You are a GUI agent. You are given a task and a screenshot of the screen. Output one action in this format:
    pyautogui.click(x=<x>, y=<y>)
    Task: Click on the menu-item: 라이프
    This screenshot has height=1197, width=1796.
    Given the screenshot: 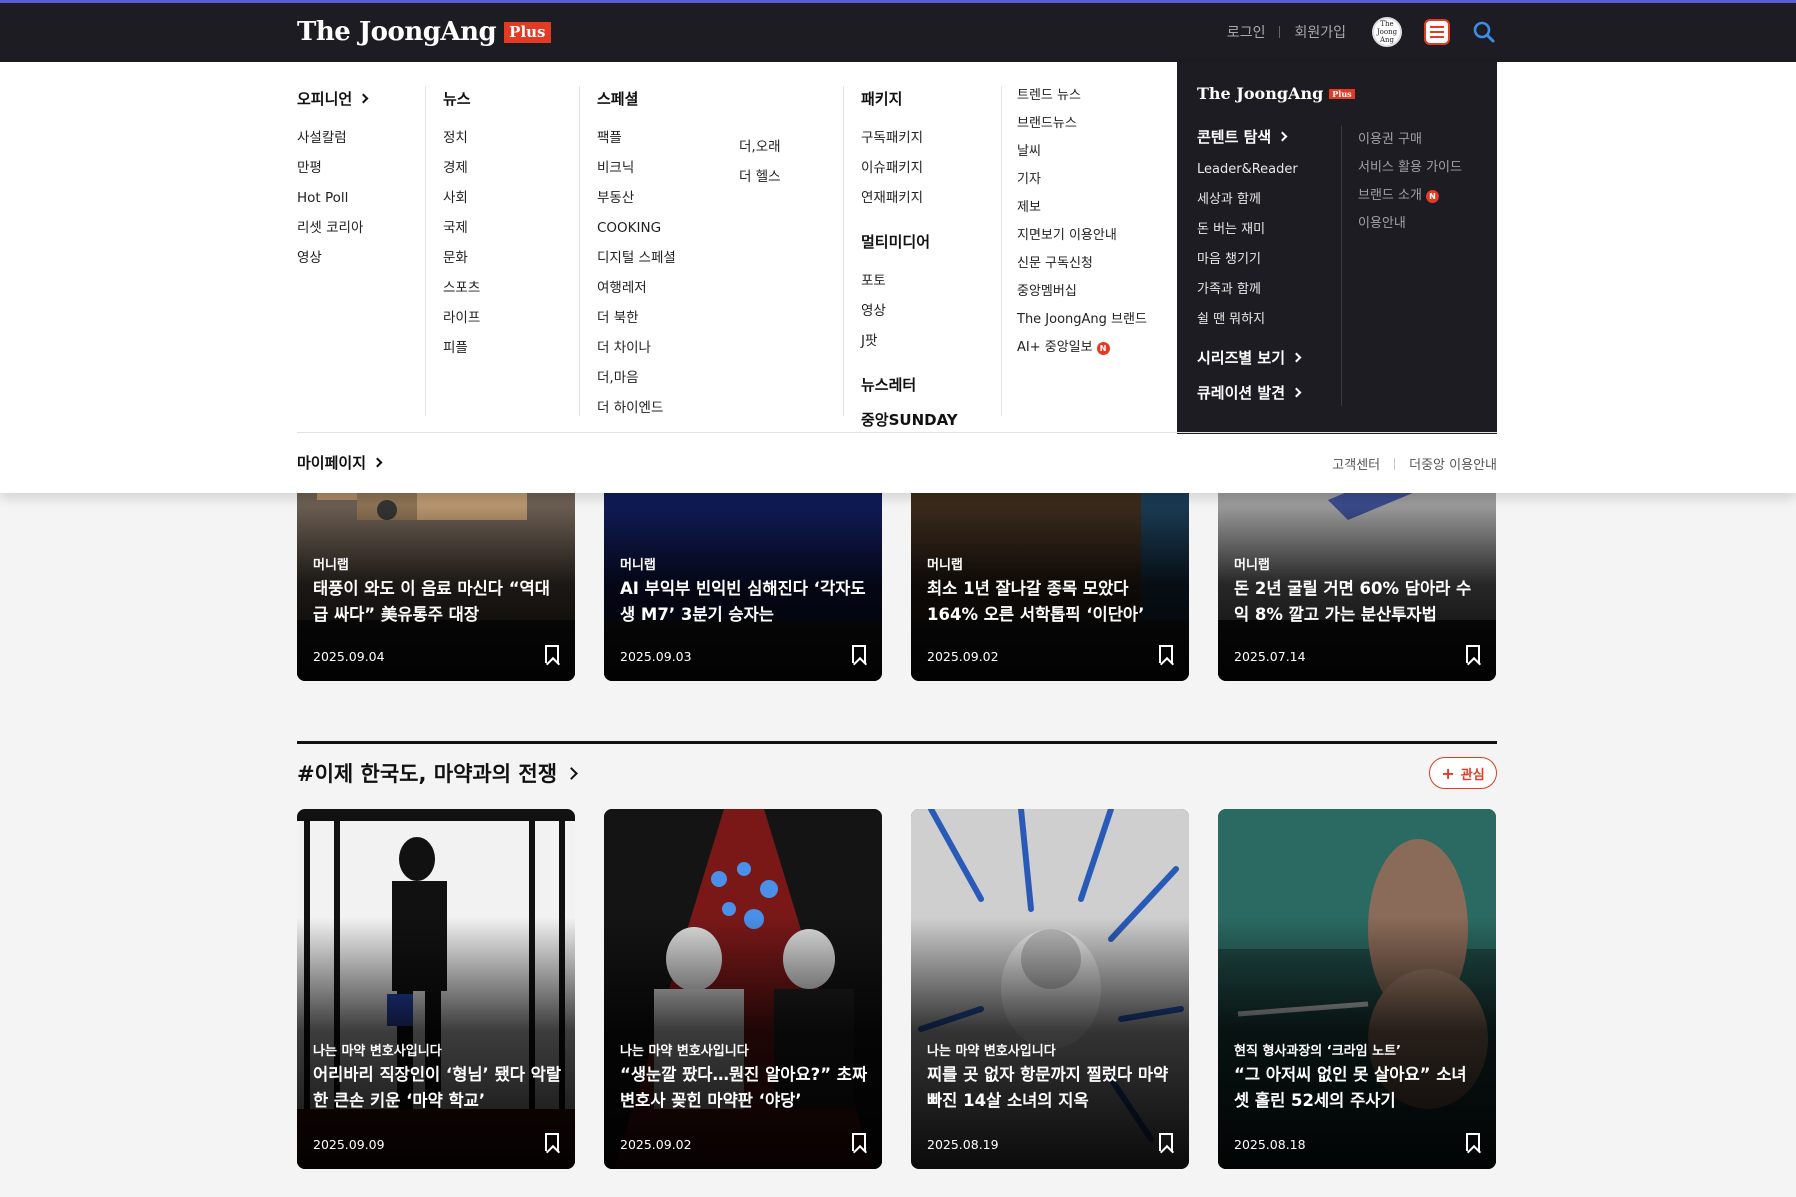 What is the action you would take?
    pyautogui.click(x=461, y=318)
    